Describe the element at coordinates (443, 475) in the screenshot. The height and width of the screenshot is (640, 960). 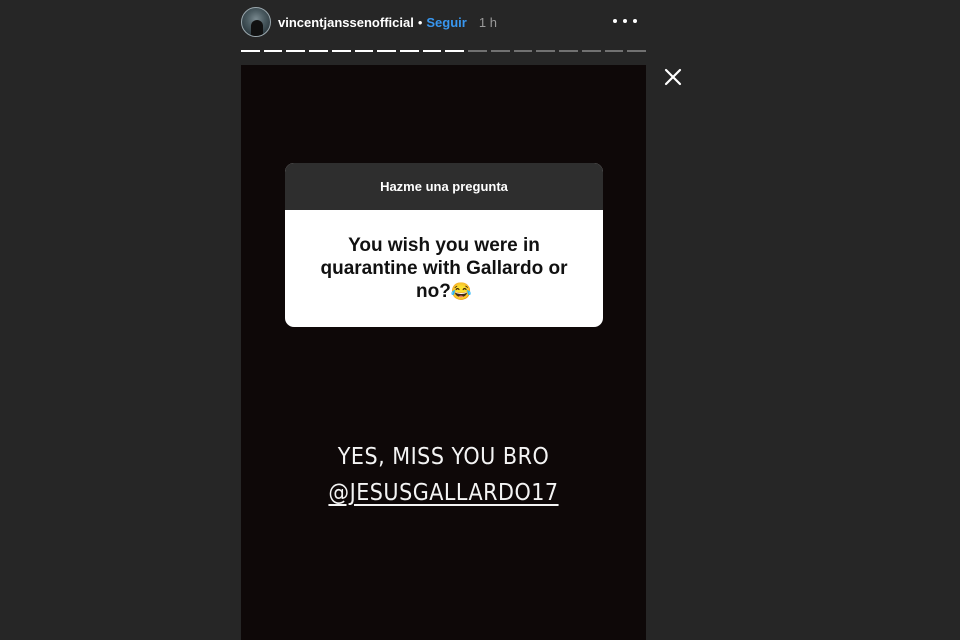
I see `answer-text: YES, MISS YOU BRO @JESUSGALLARDO17` at that location.